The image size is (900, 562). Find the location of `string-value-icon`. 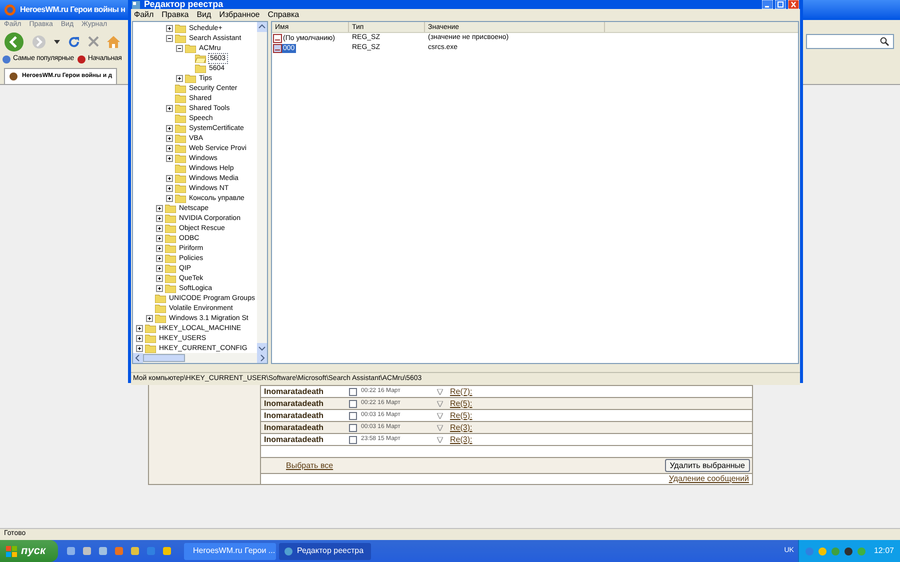

string-value-icon is located at coordinates (277, 48).